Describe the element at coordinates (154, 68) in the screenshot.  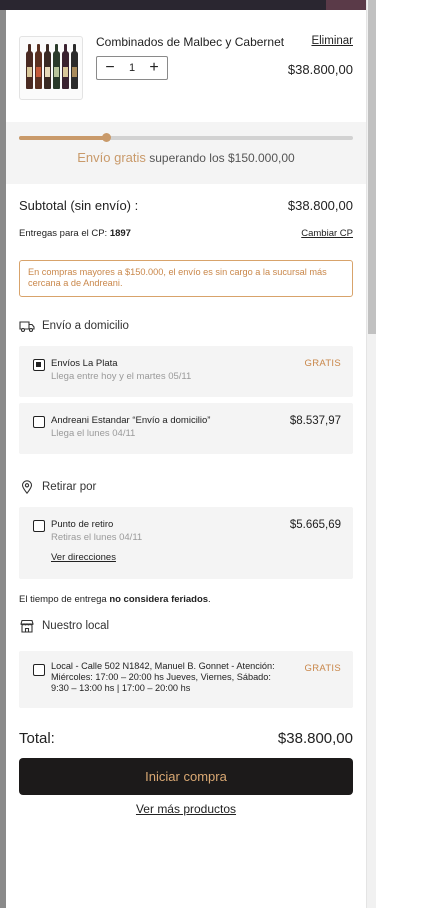
I see `increment-button: +` at that location.